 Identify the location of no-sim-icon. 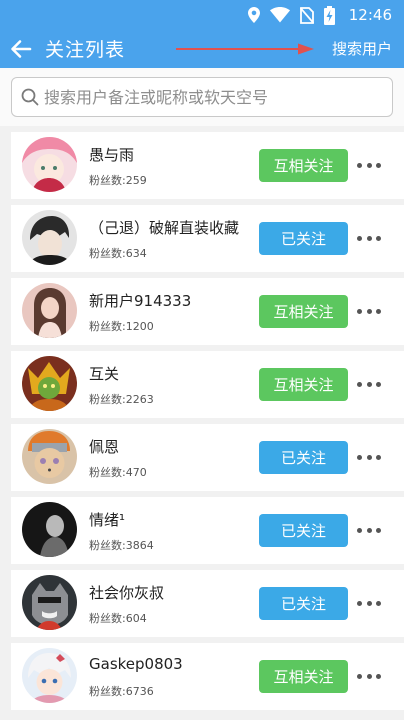
(306, 15).